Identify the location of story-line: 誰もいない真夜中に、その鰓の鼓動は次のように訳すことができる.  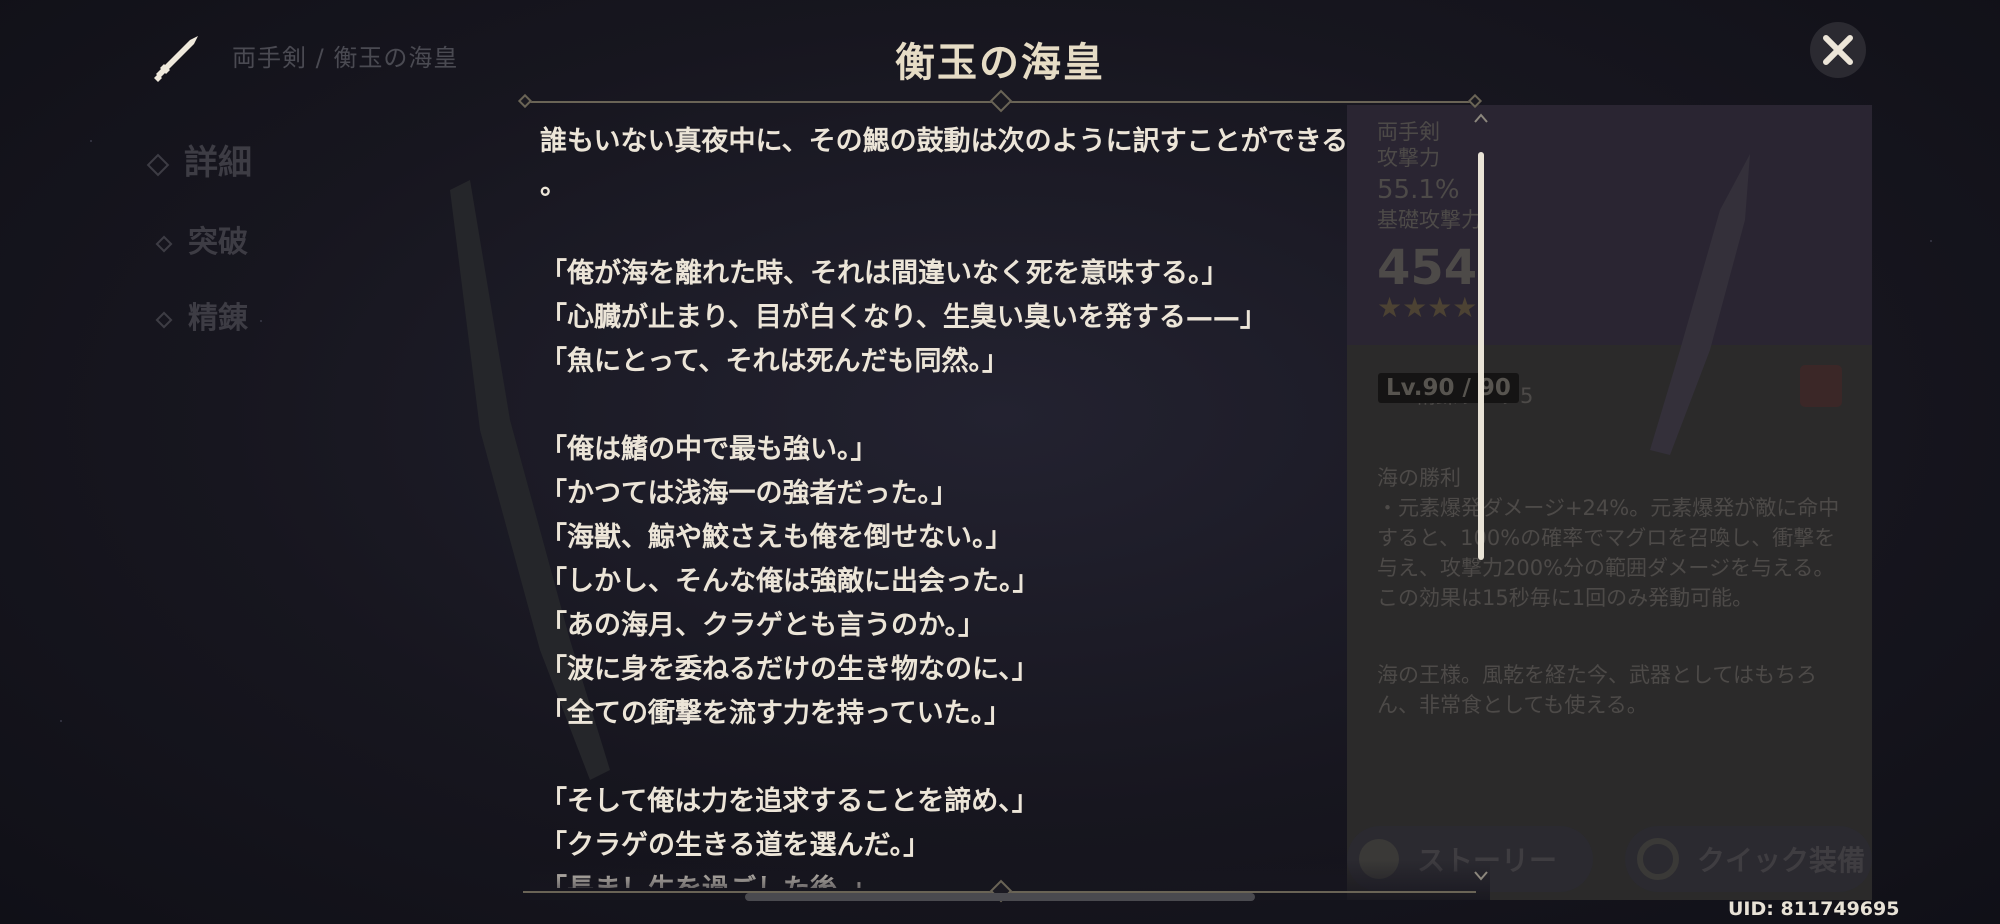
(944, 141).